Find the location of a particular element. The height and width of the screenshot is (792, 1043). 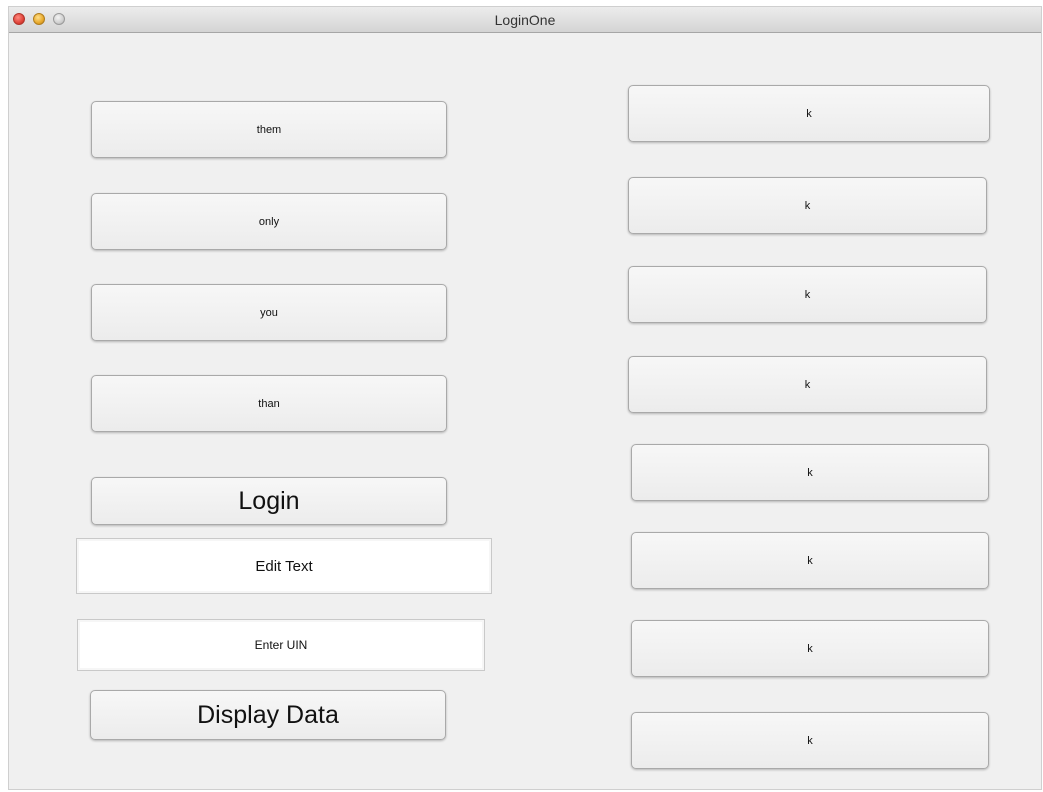

left-button-2: only is located at coordinates (269, 221).